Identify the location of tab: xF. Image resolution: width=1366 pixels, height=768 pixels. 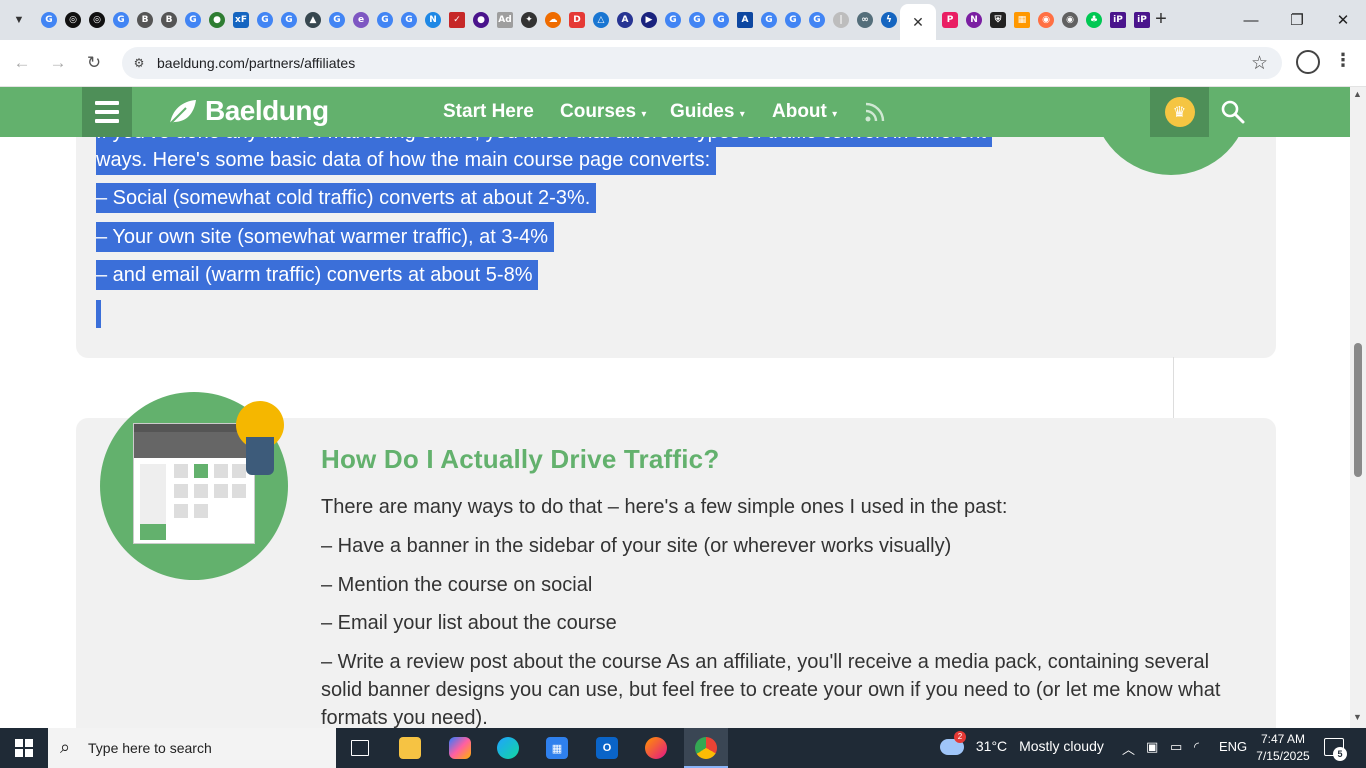
(241, 20).